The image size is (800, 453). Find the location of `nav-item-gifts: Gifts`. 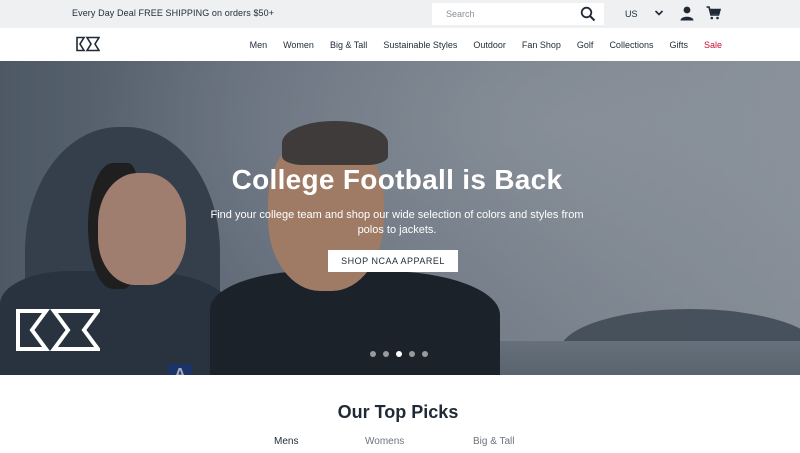

nav-item-gifts: Gifts is located at coordinates (678, 45).